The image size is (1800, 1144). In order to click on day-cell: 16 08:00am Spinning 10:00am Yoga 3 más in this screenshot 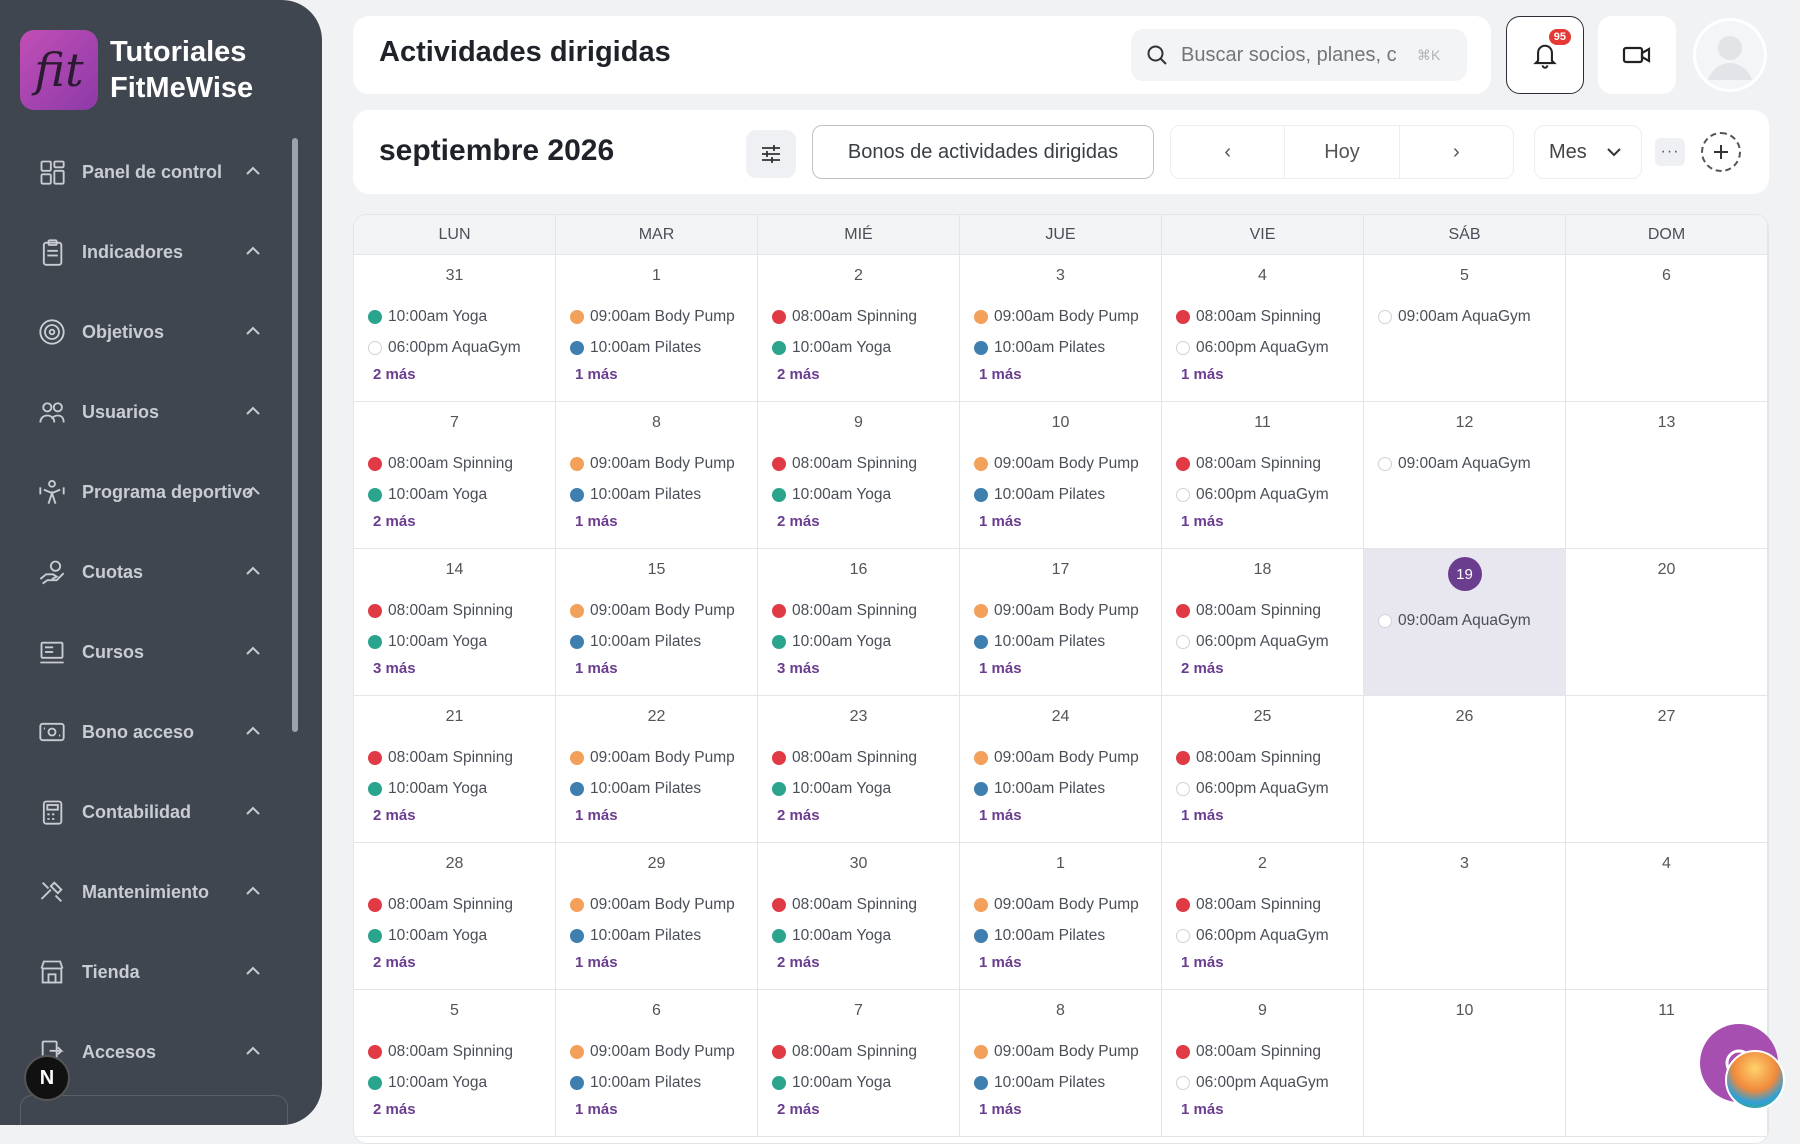, I will do `click(859, 622)`.